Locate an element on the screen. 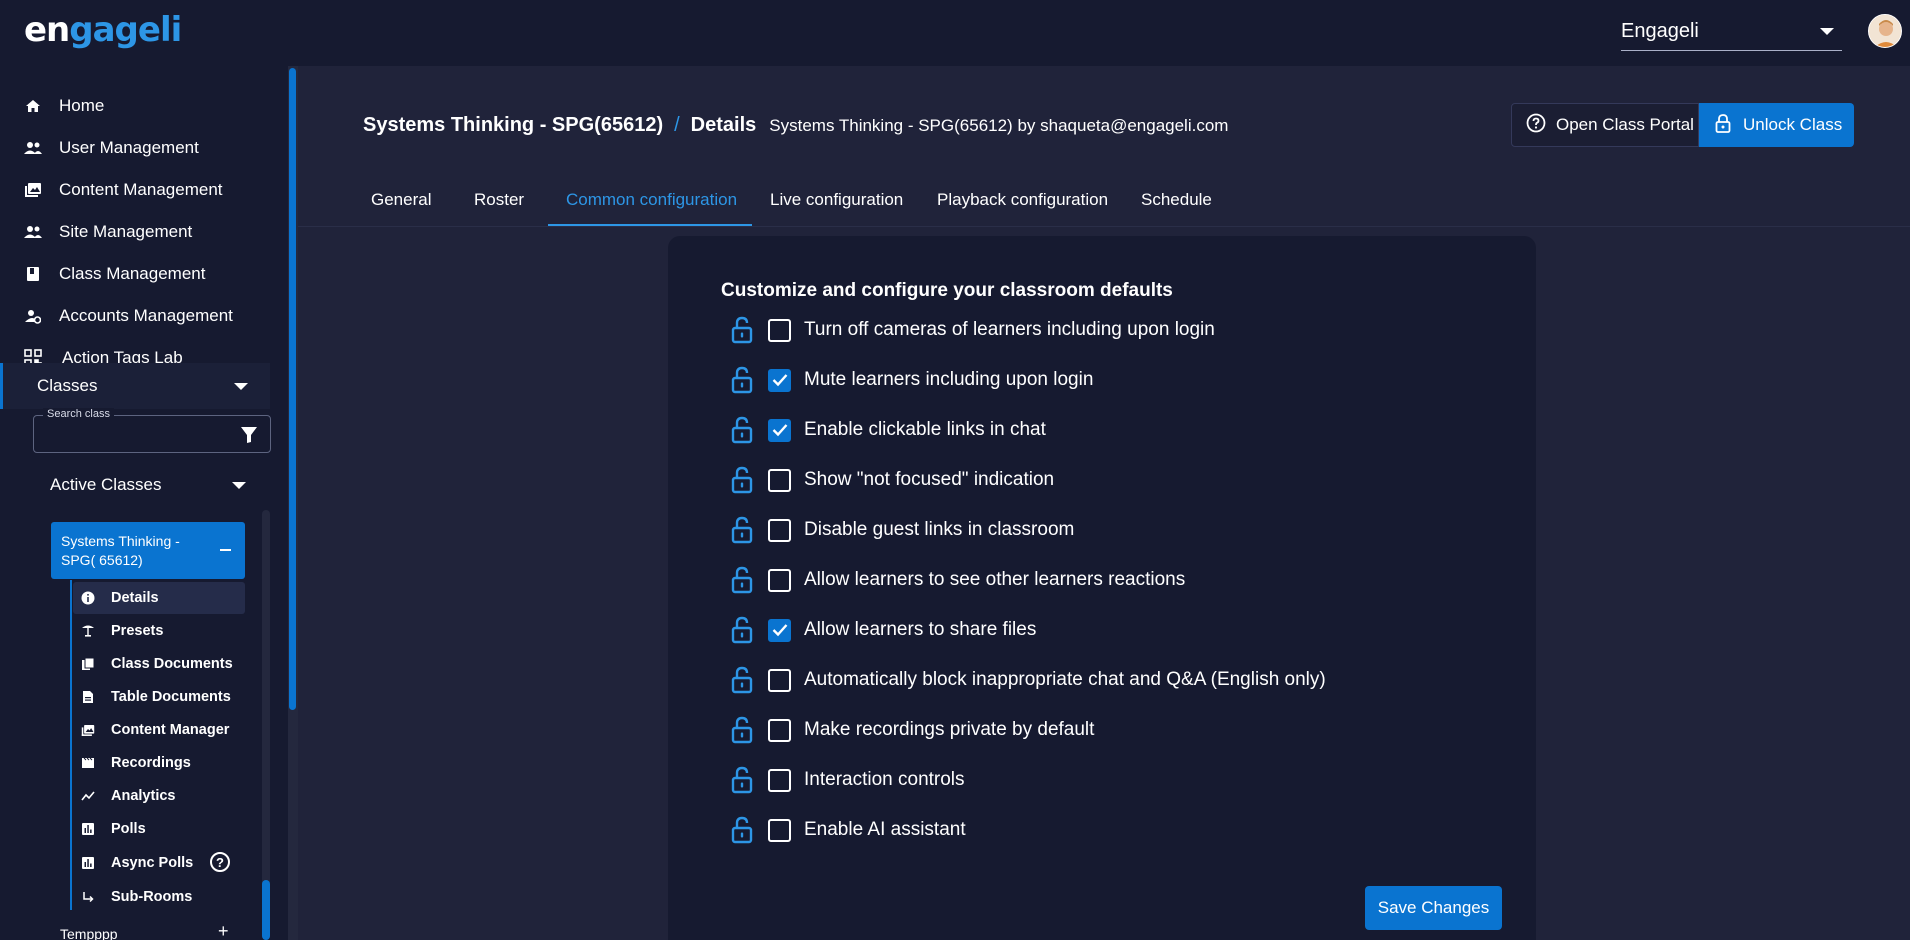 This screenshot has height=940, width=1910. class-nav-presets: Presets is located at coordinates (159, 631).